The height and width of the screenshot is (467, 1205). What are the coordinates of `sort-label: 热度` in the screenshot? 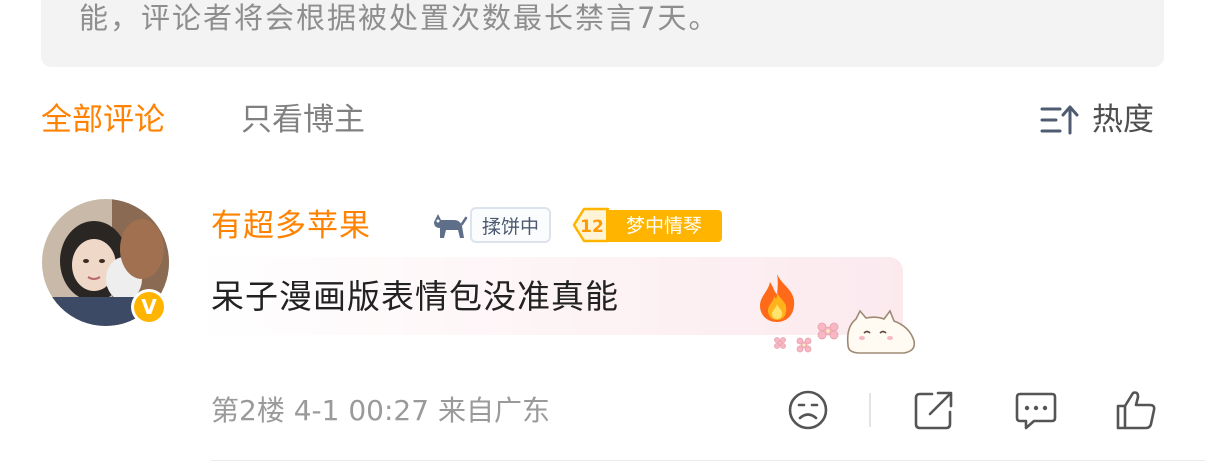 It's located at (1123, 120).